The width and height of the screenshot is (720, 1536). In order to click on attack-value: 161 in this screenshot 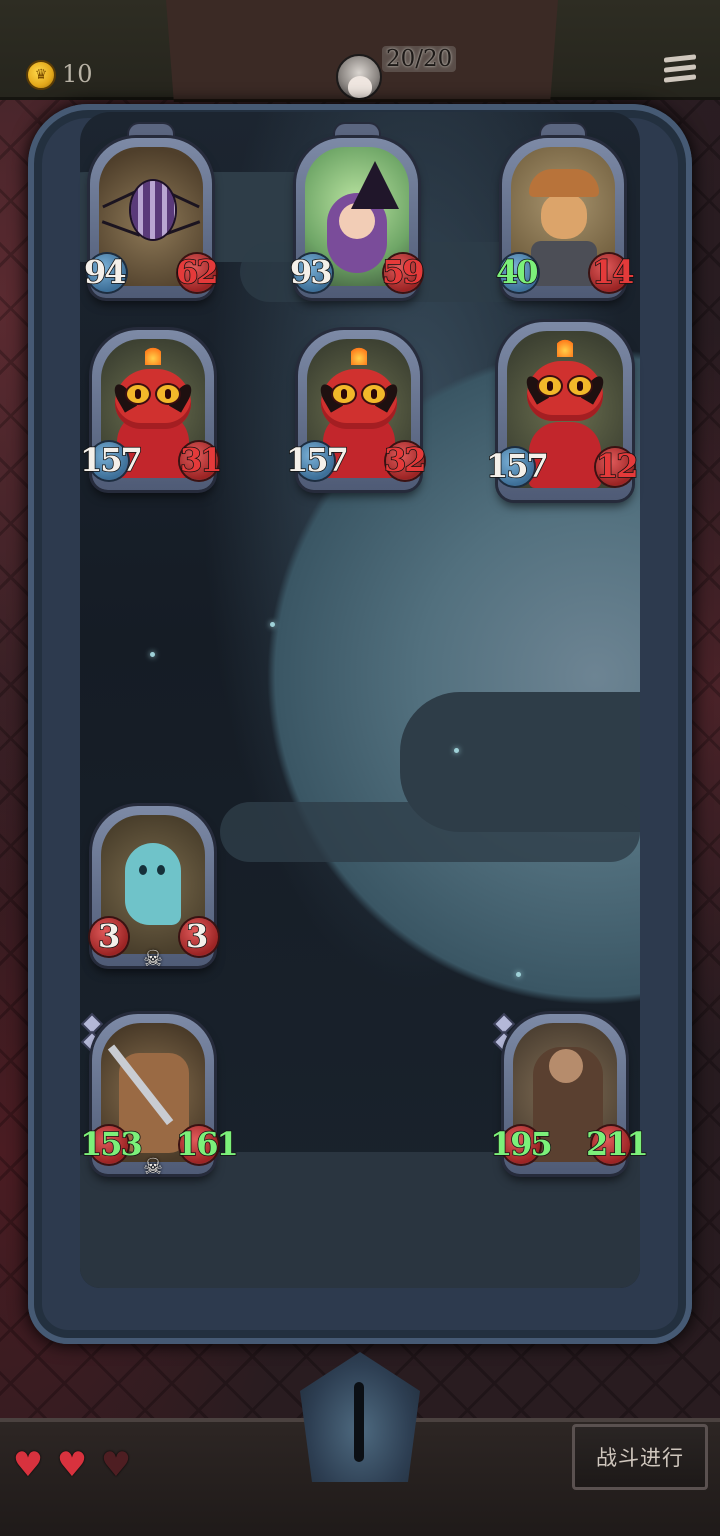, I will do `click(207, 1144)`.